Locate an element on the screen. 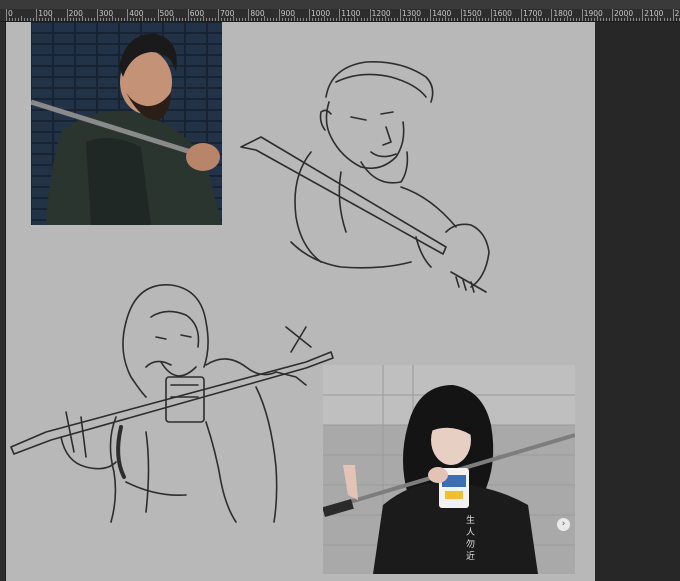  reference-photo-woman: 生 人 勿 近 › is located at coordinates (449, 469).